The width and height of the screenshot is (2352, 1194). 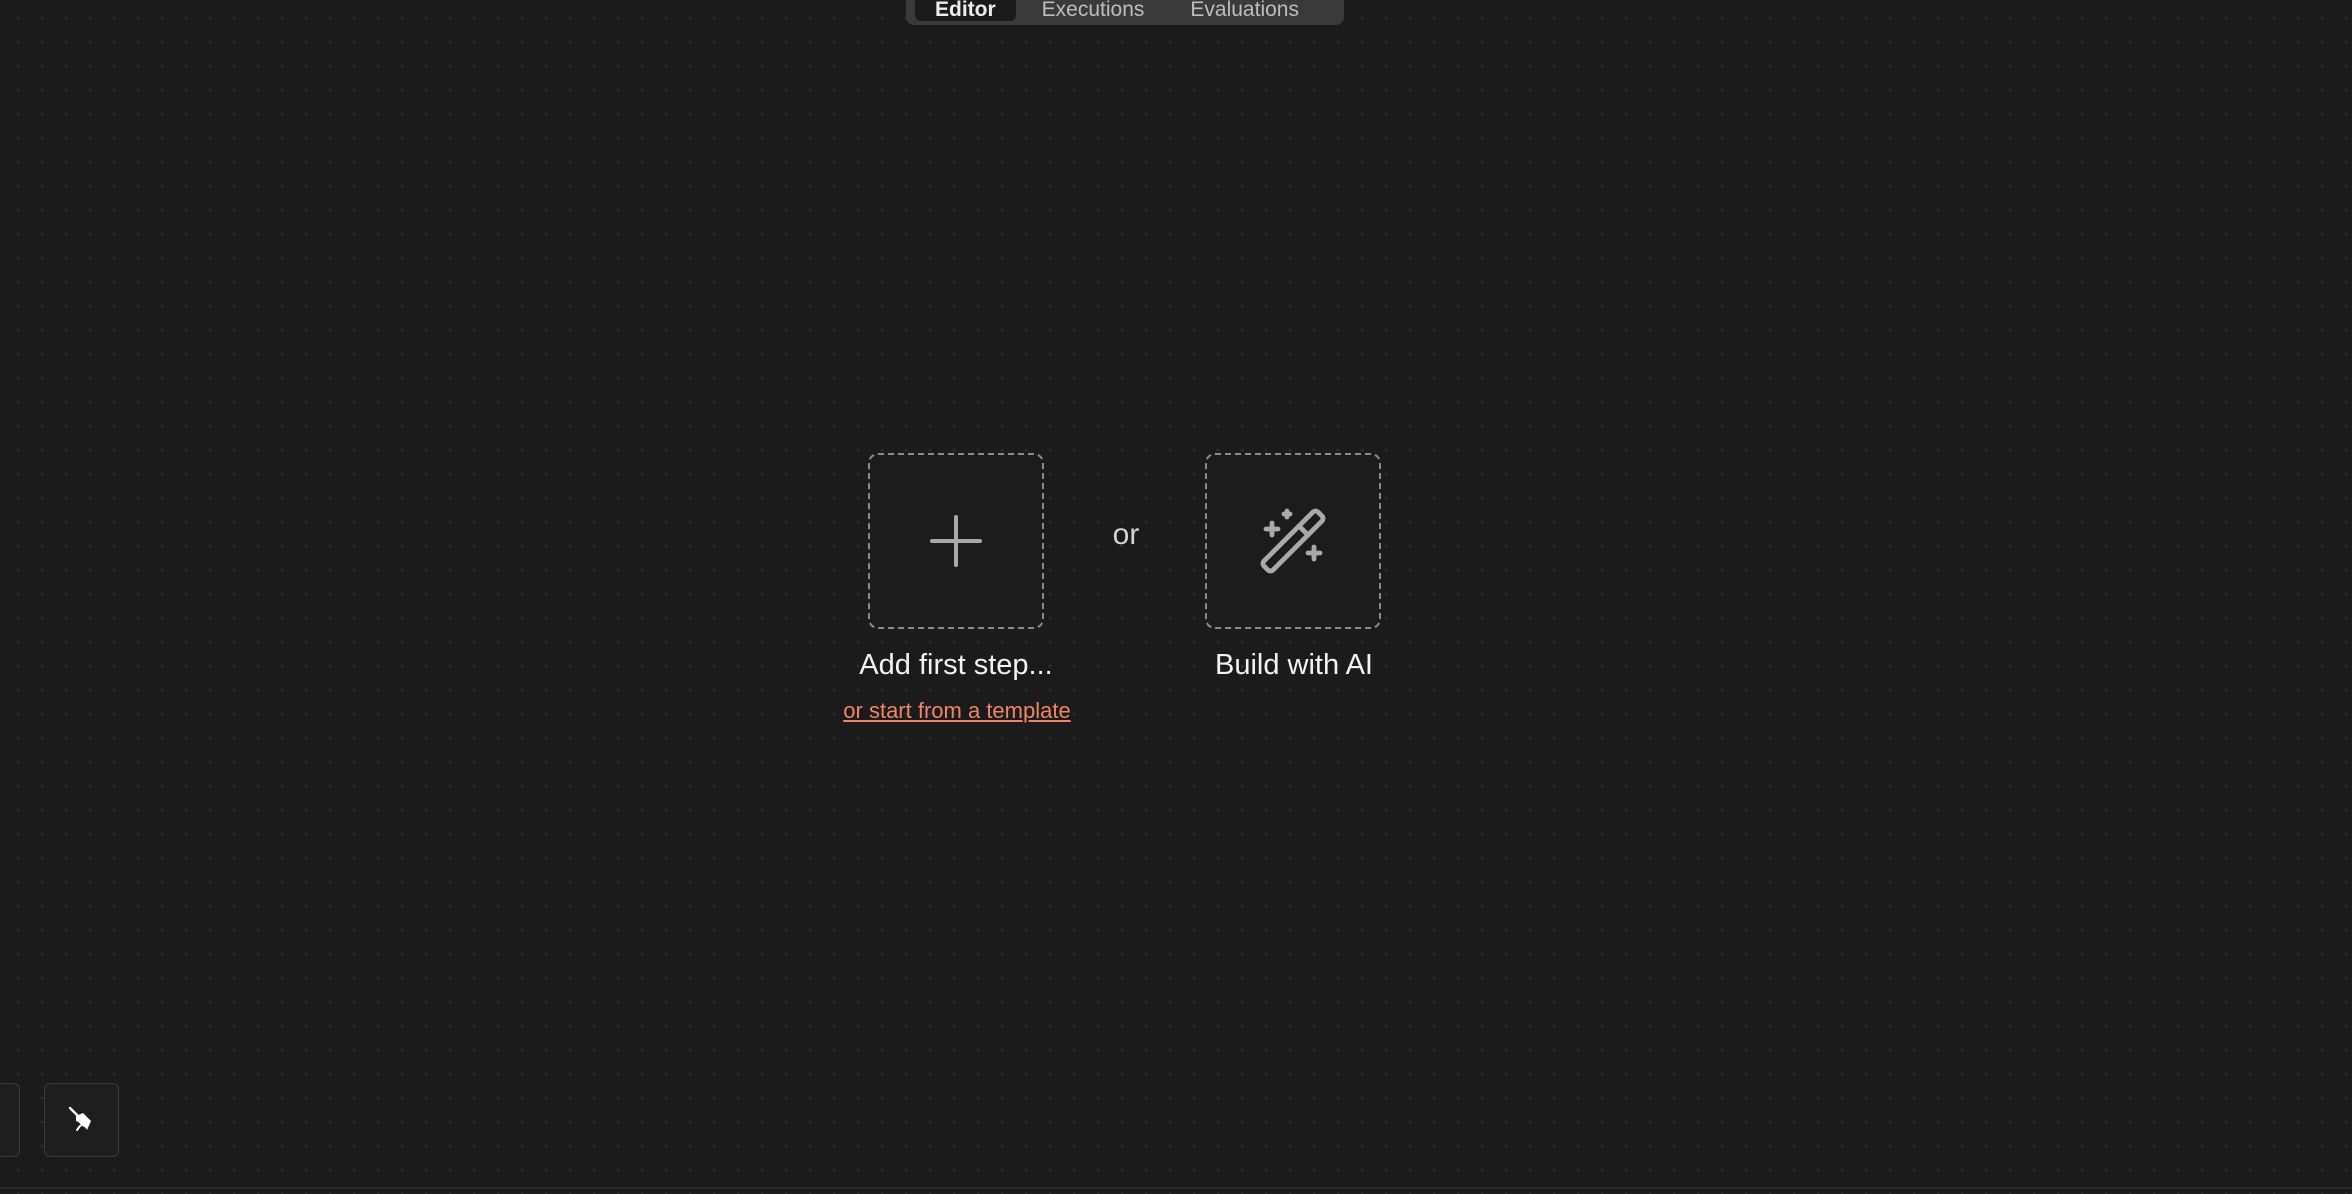 I want to click on build-with-ai-button, so click(x=1293, y=541).